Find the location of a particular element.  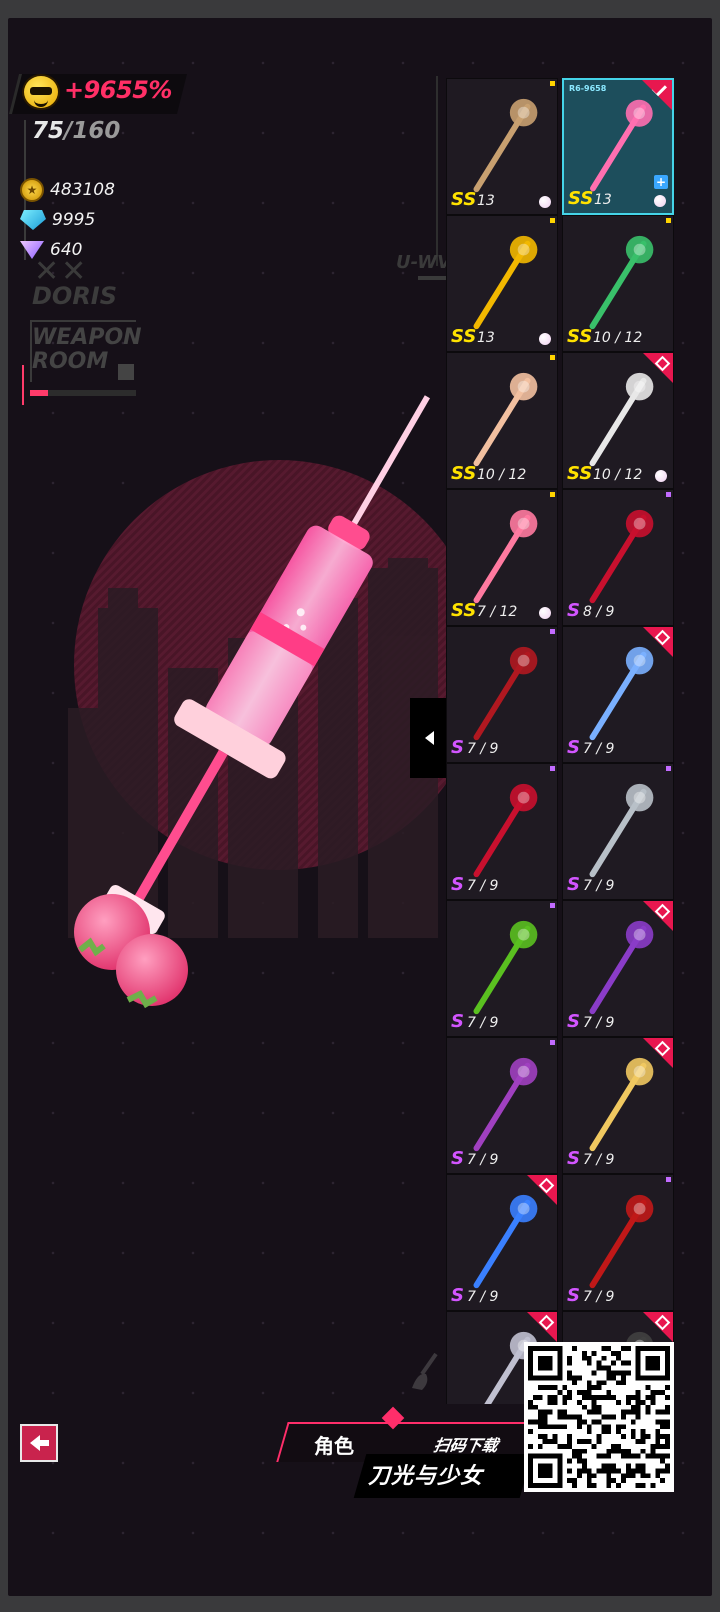

decor-doris: DORIS is located at coordinates (75, 296).